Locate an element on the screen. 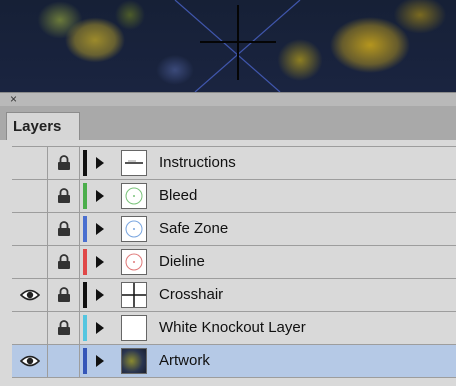 Image resolution: width=456 pixels, height=386 pixels. layer-name: Instructions is located at coordinates (197, 162).